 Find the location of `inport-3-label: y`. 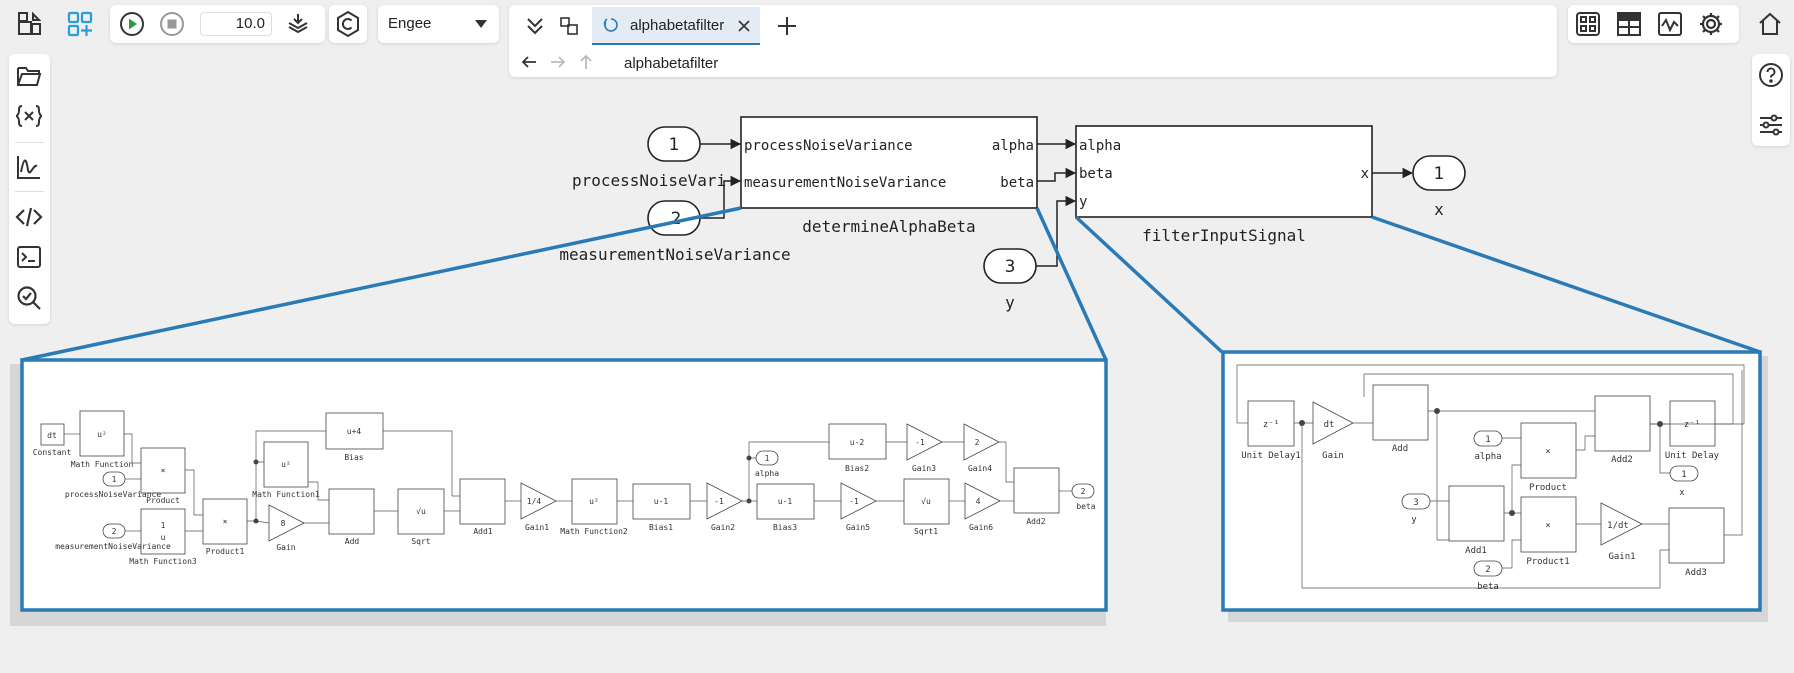

inport-3-label: y is located at coordinates (1010, 302).